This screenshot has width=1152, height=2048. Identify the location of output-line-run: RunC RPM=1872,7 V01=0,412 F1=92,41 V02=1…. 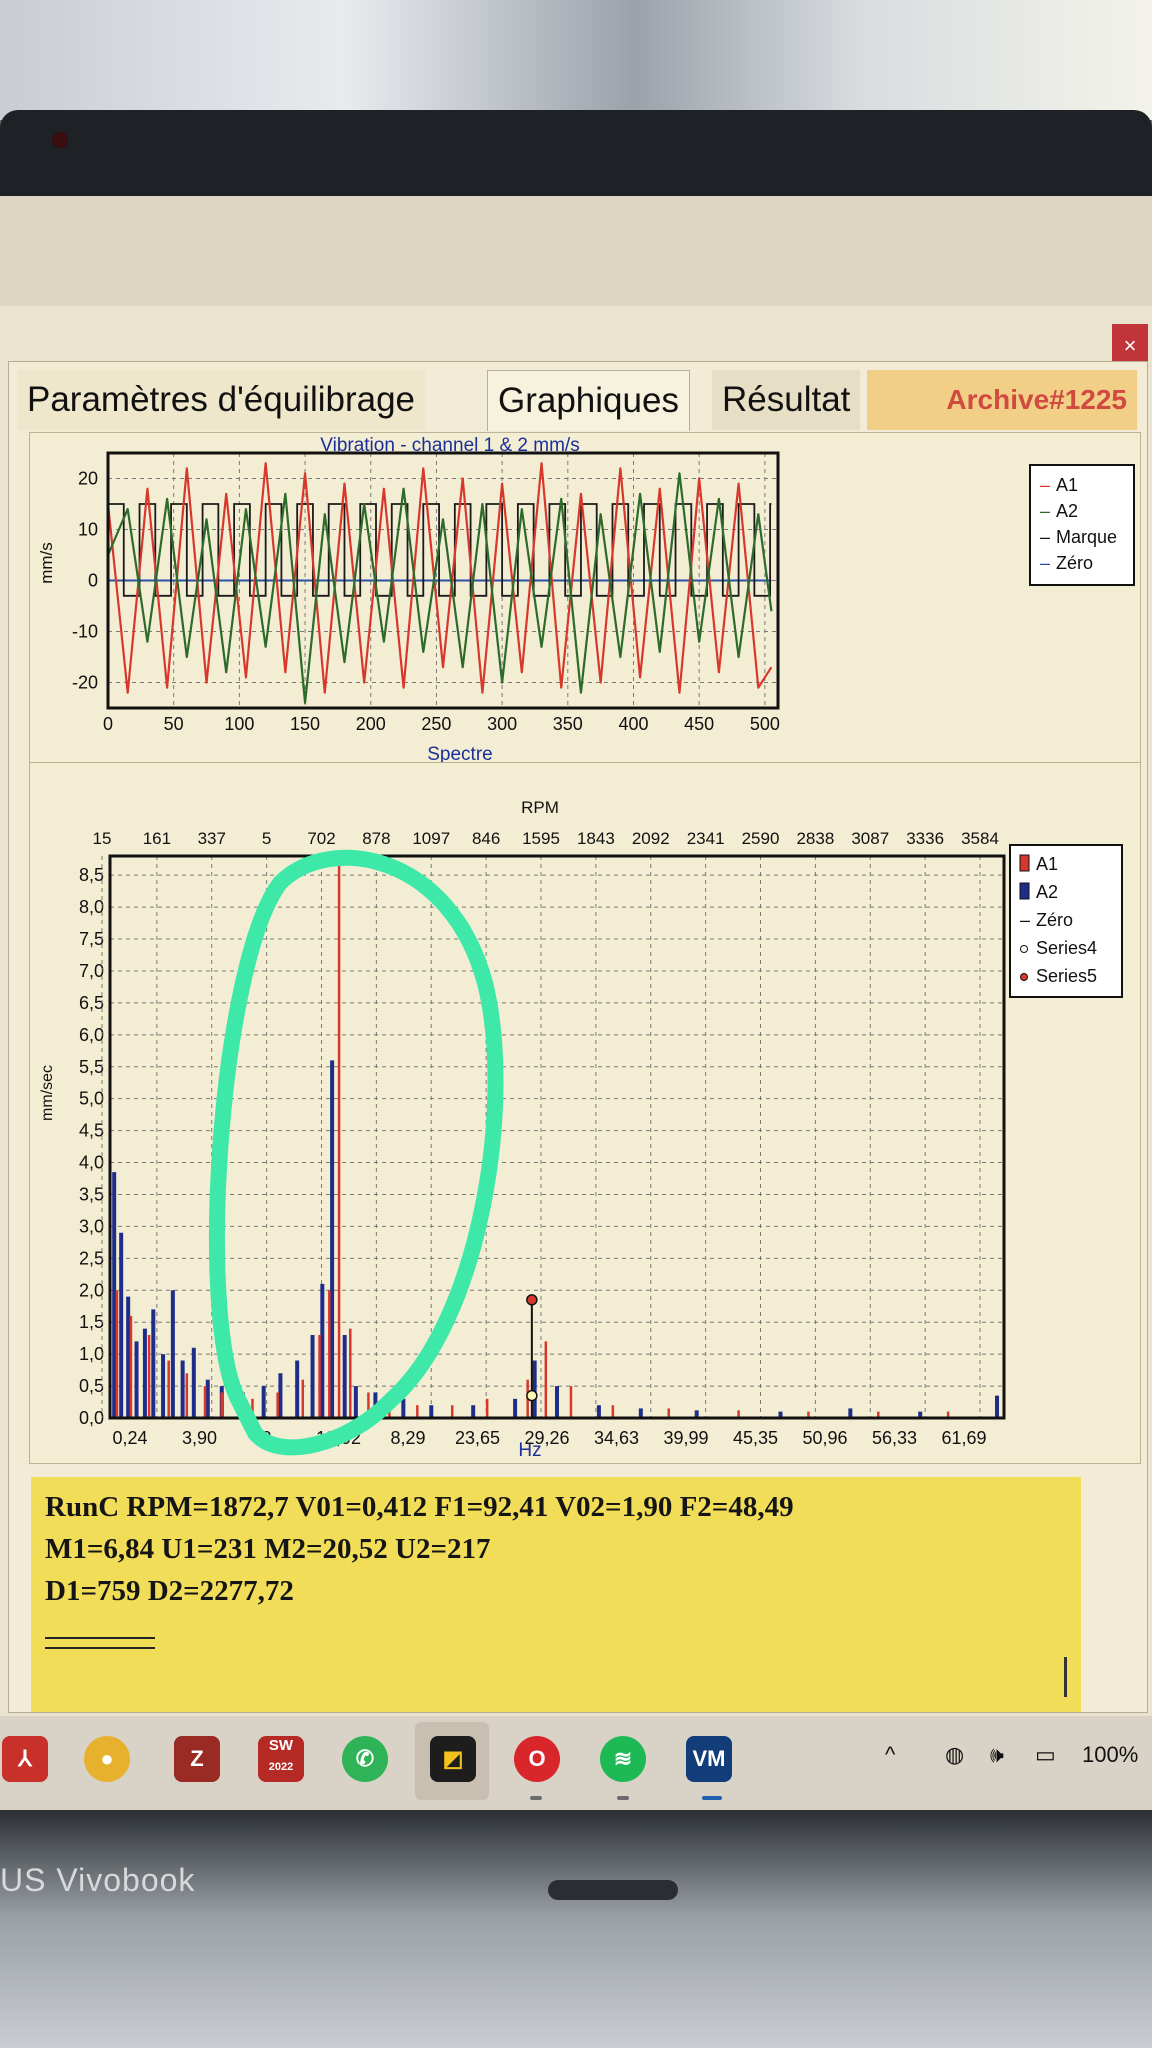
(419, 1507).